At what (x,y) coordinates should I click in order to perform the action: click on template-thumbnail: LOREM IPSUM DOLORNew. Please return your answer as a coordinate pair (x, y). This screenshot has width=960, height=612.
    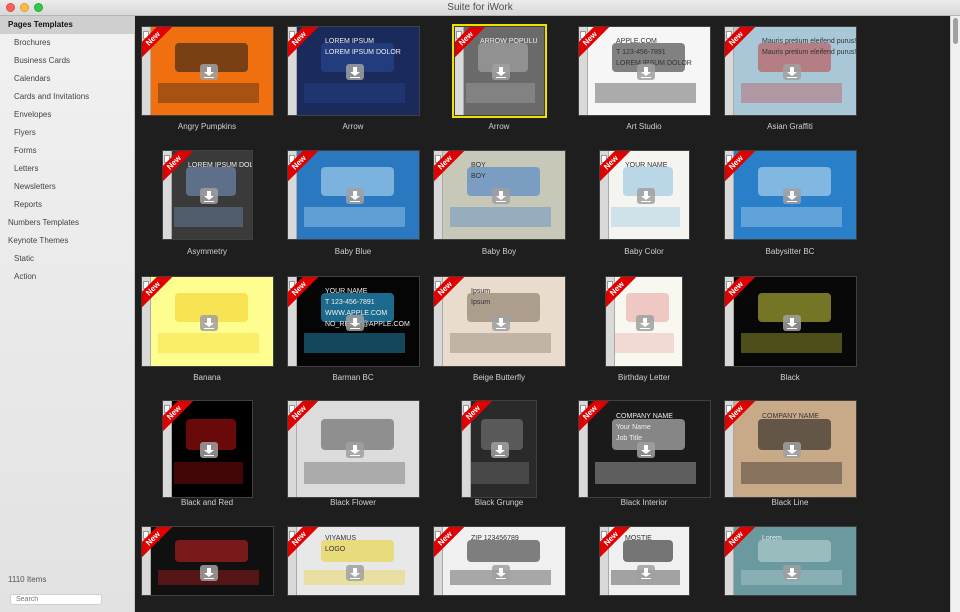
    Looking at the image, I should click on (207, 195).